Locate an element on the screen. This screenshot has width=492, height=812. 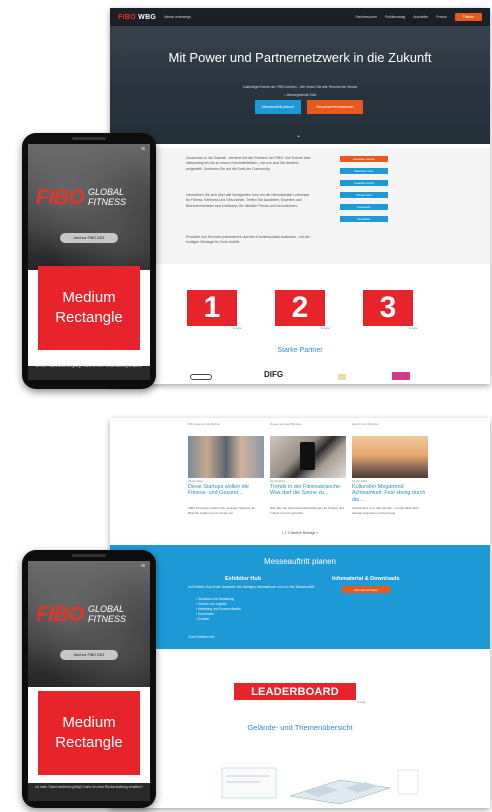
overview-title: Gelände- und Themenübersicht is located at coordinates (300, 727).